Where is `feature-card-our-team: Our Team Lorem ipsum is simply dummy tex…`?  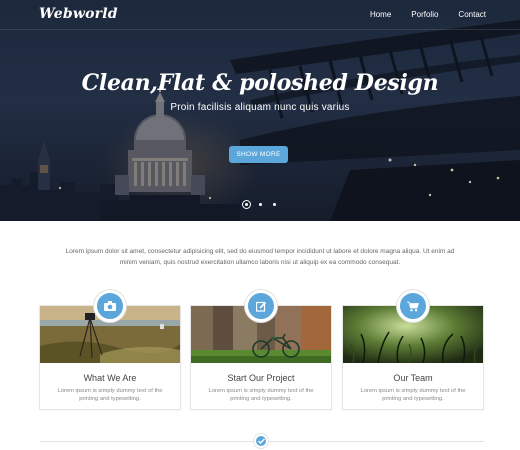 feature-card-our-team: Our Team Lorem ipsum is simply dummy tex… is located at coordinates (413, 350).